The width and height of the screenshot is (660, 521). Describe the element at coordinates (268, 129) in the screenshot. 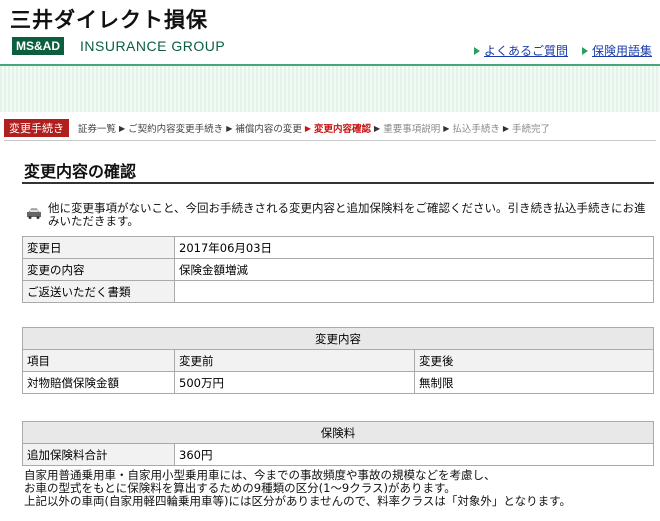

I see `step-coverage-change: 補償内容の変更` at that location.